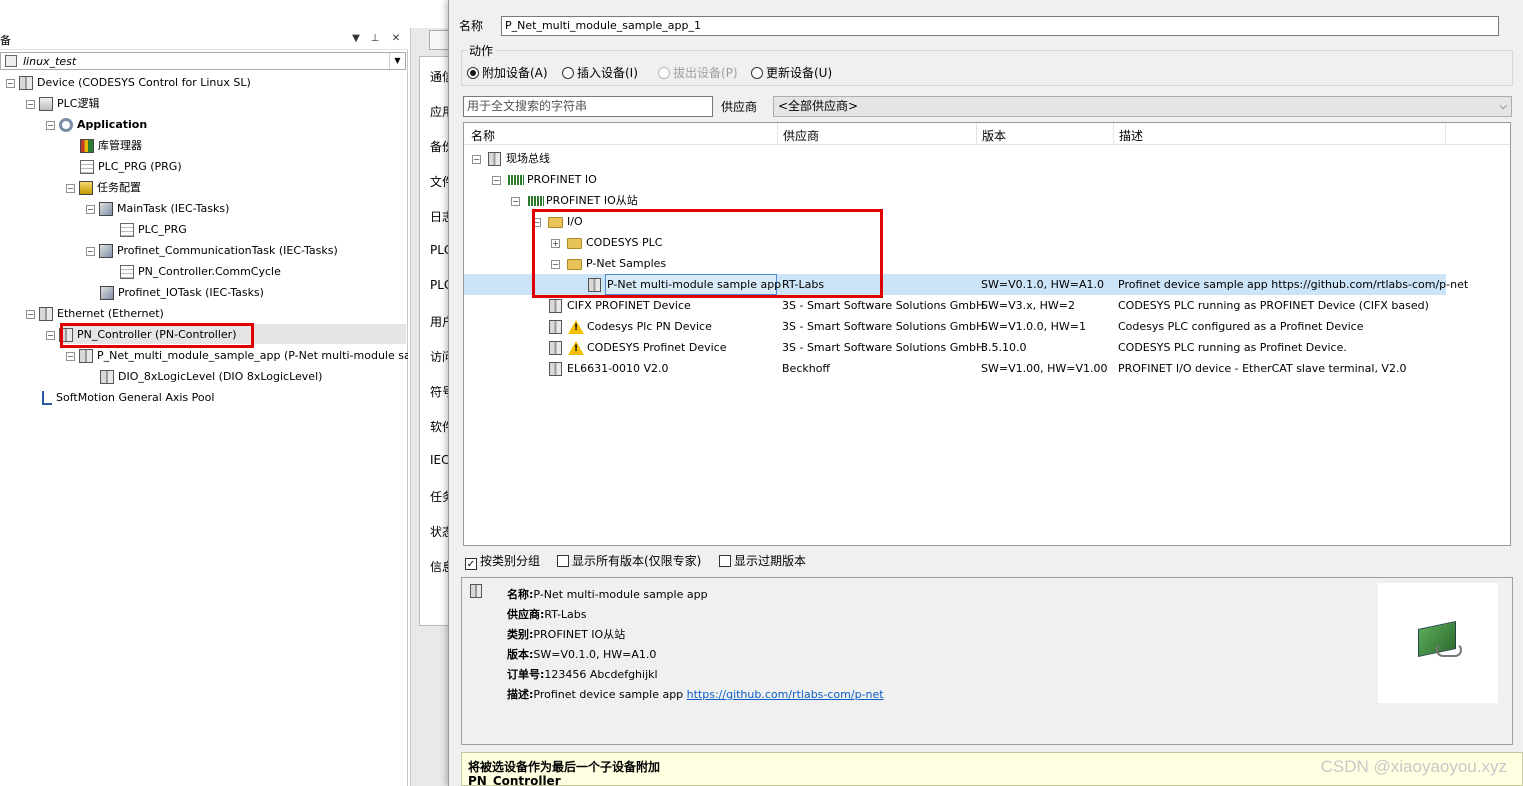 The image size is (1523, 786). Describe the element at coordinates (564, 767) in the screenshot. I see `status-message-line-1: 将被选设备作为最后一个子设备附加` at that location.